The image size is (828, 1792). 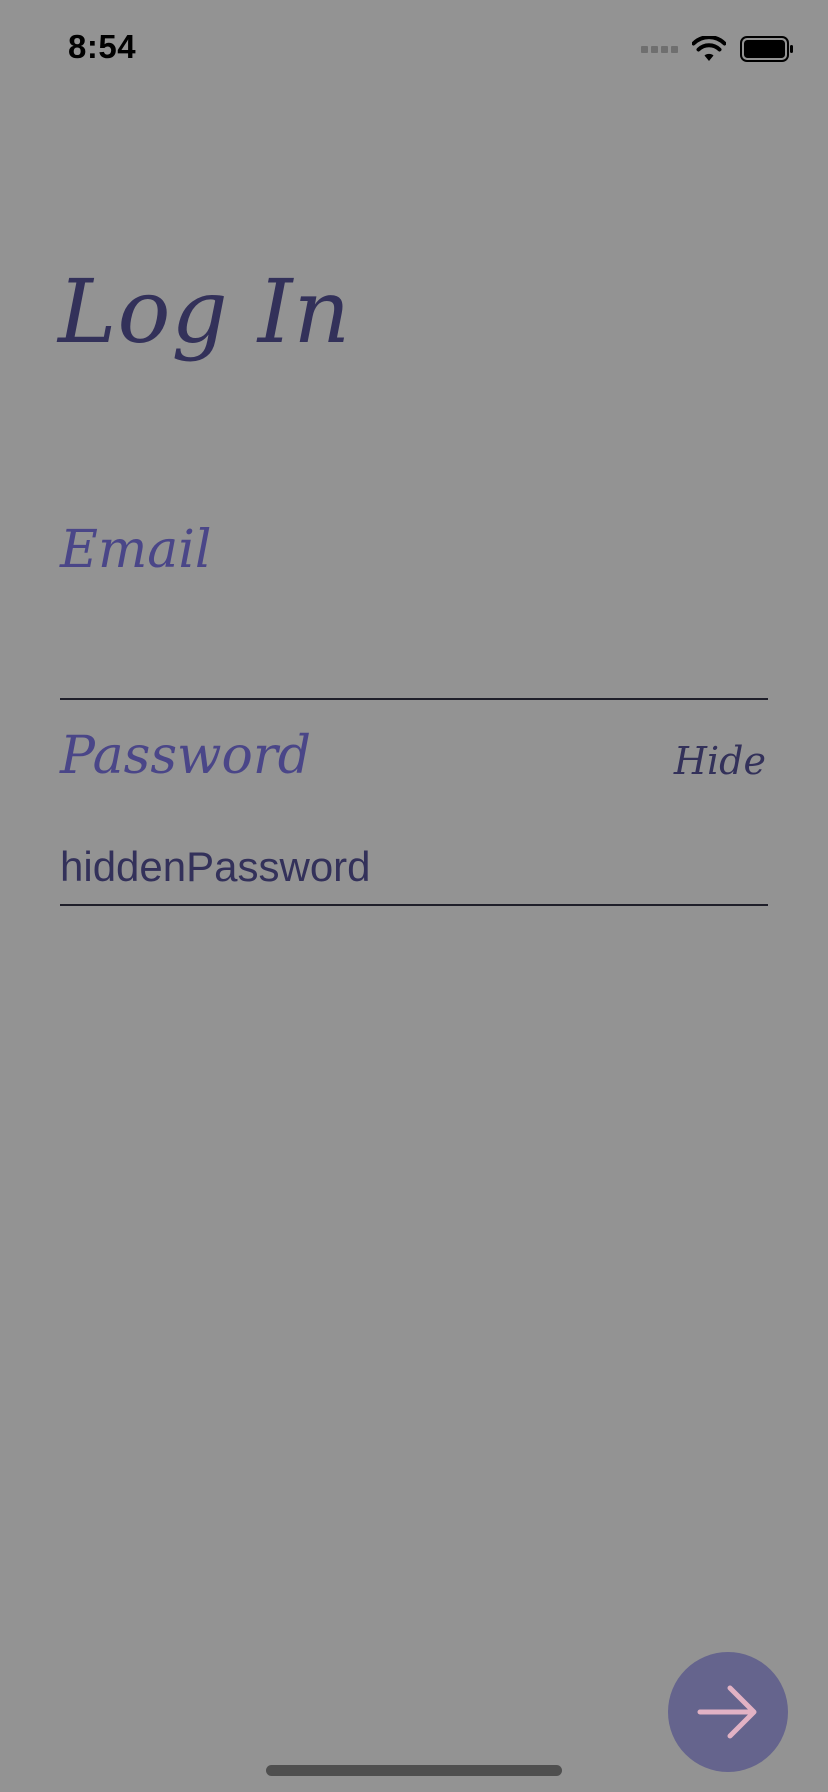 I want to click on wifi-icon, so click(x=709, y=48).